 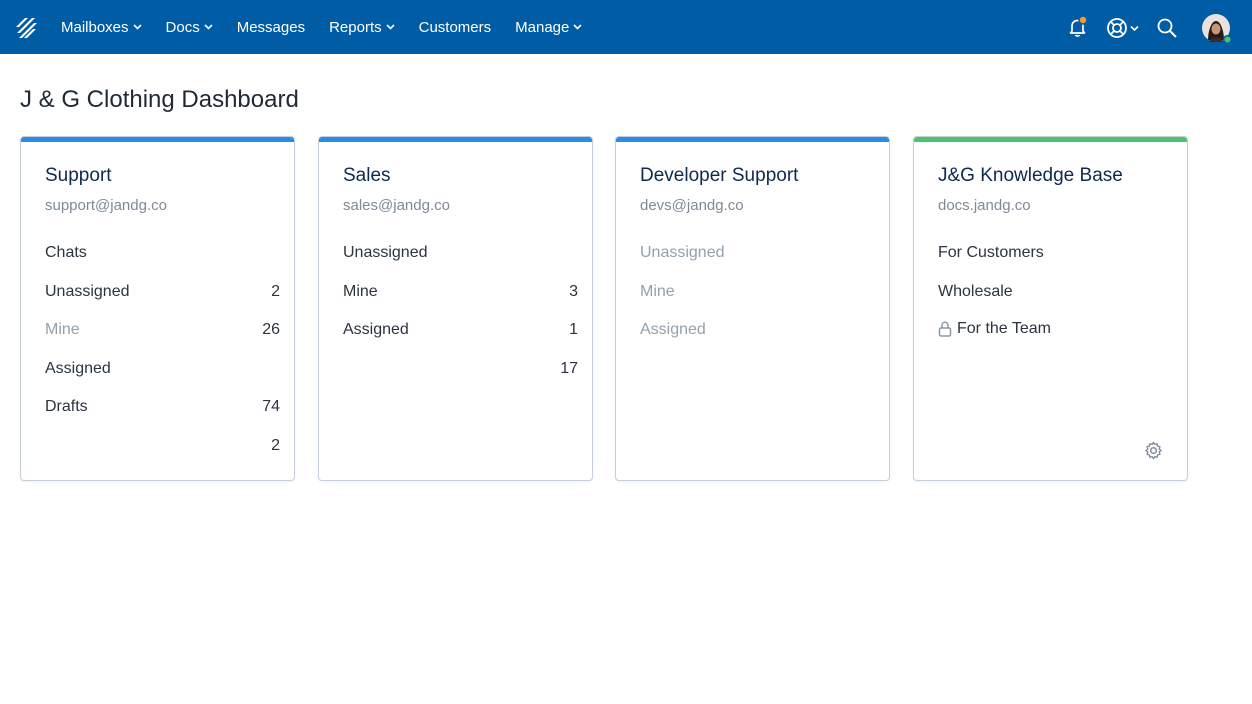 What do you see at coordinates (1004, 328) in the screenshot?
I see `collection-label: For the Team` at bounding box center [1004, 328].